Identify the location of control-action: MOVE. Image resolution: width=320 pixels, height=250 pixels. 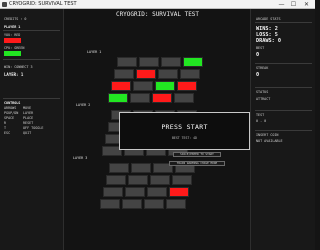
(27, 108).